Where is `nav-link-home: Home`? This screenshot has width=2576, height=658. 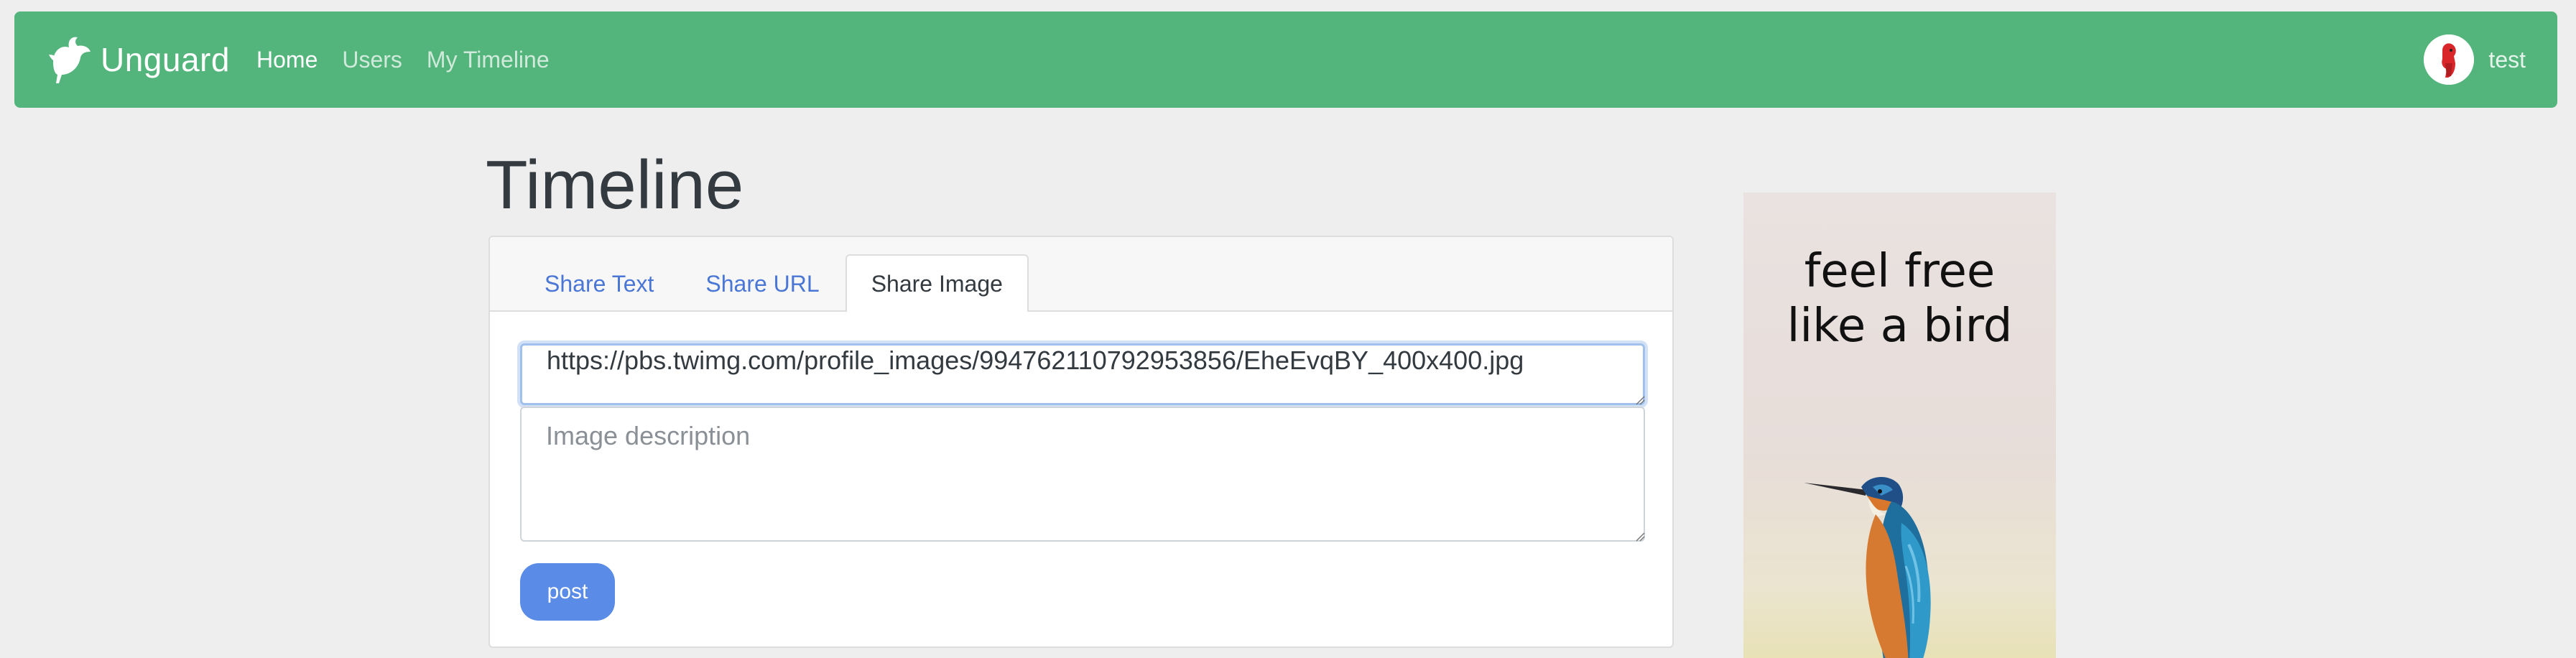
nav-link-home: Home is located at coordinates (287, 60).